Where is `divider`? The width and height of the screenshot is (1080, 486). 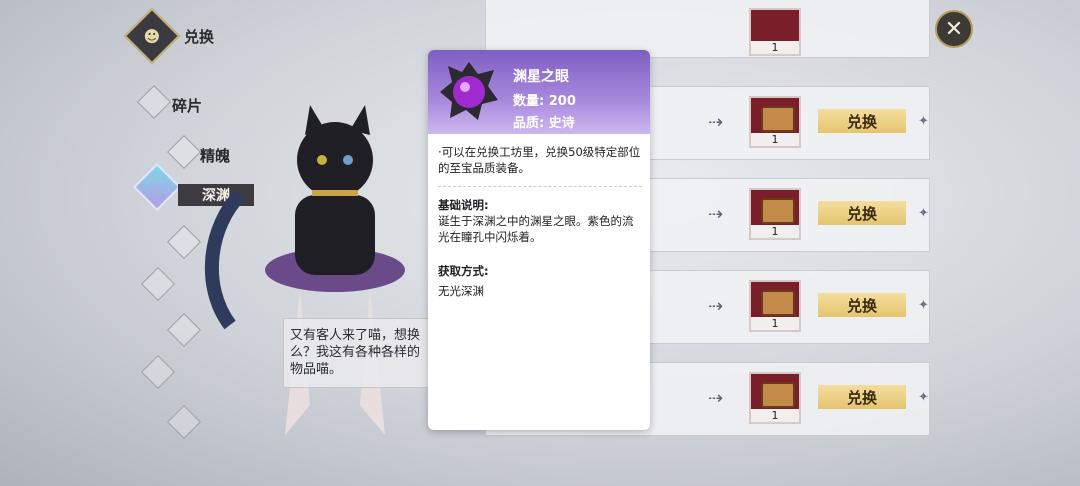
divider is located at coordinates (540, 186).